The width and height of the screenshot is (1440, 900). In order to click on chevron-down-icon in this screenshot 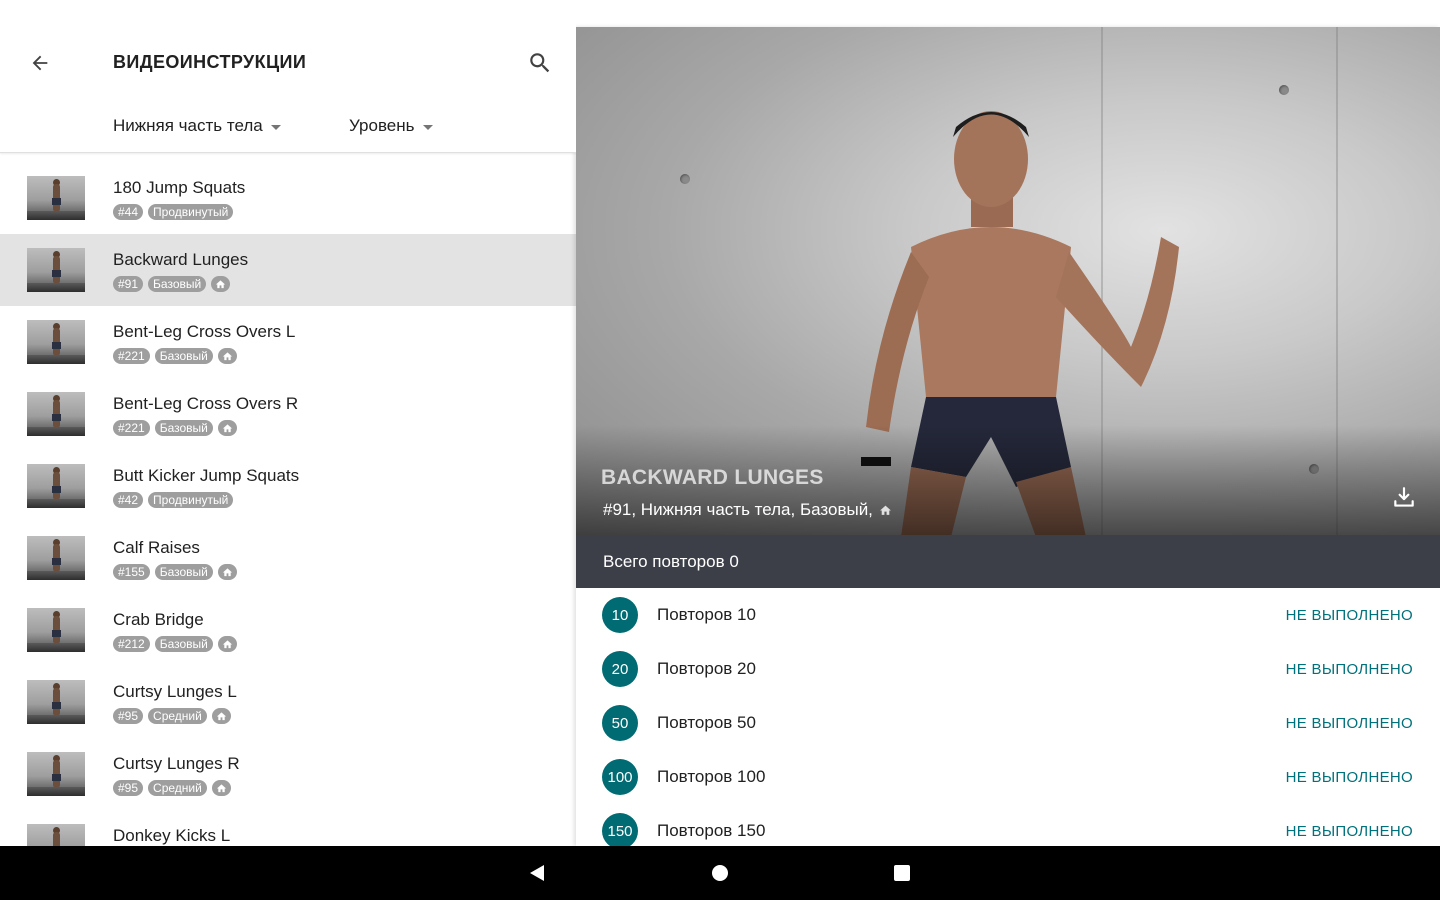, I will do `click(275, 127)`.